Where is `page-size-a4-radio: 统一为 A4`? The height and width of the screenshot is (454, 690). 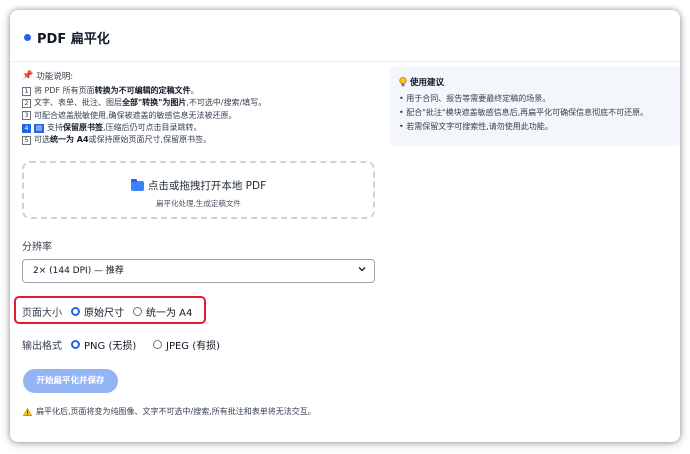
page-size-a4-radio: 统一为 A4 is located at coordinates (162, 311).